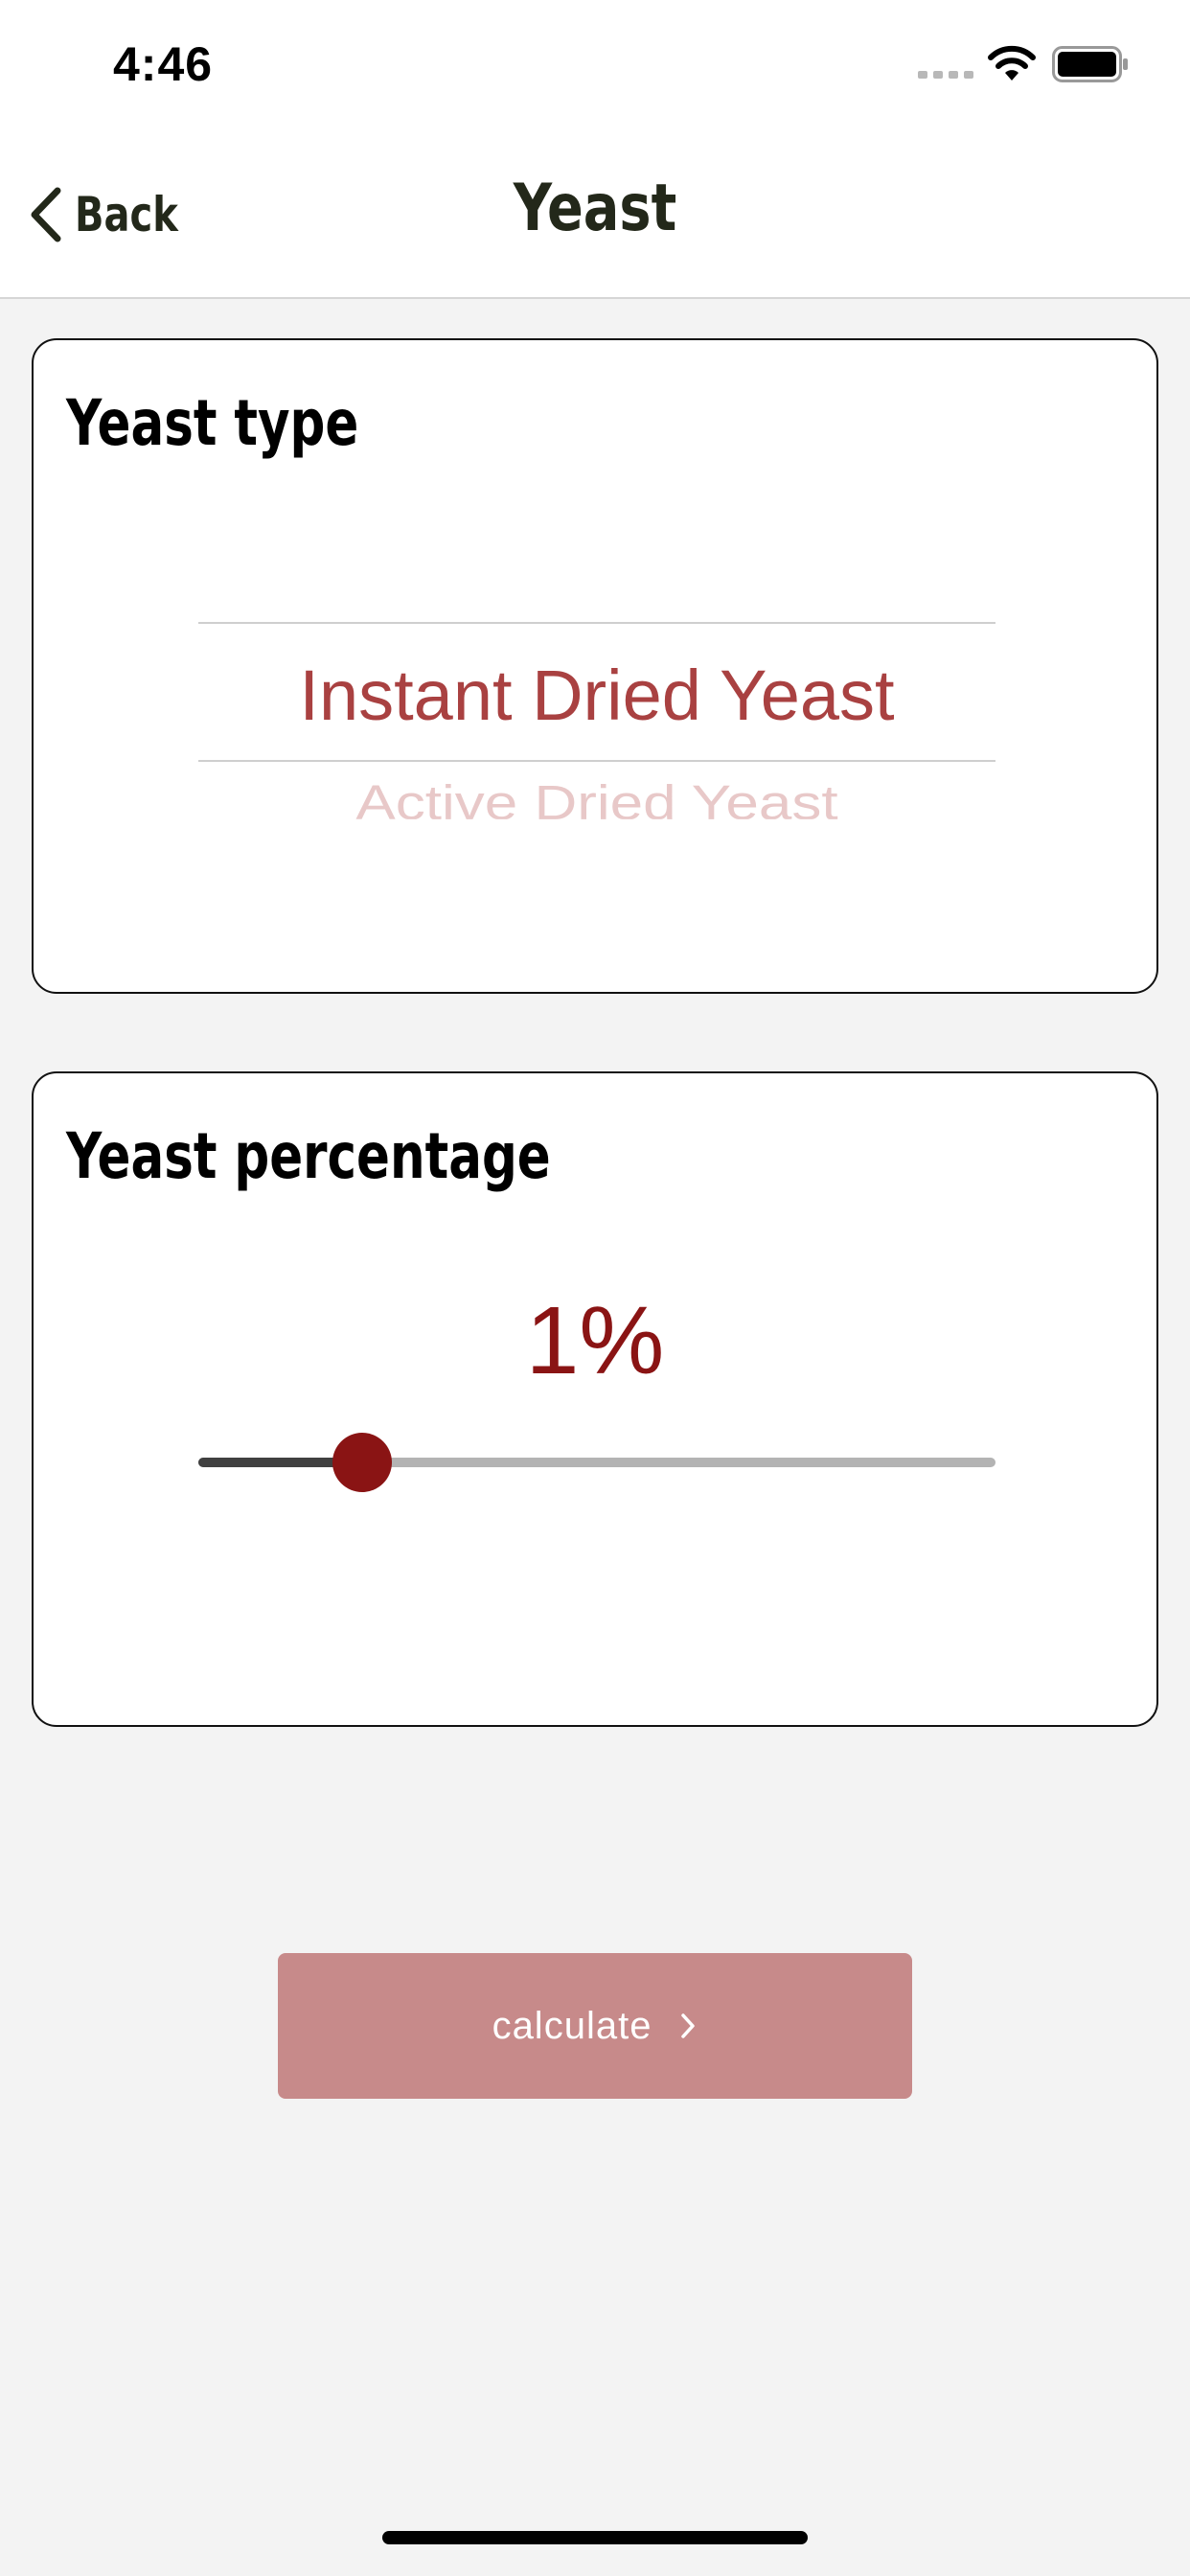 The height and width of the screenshot is (2576, 1190). Describe the element at coordinates (163, 64) in the screenshot. I see `status-time: 4:46` at that location.